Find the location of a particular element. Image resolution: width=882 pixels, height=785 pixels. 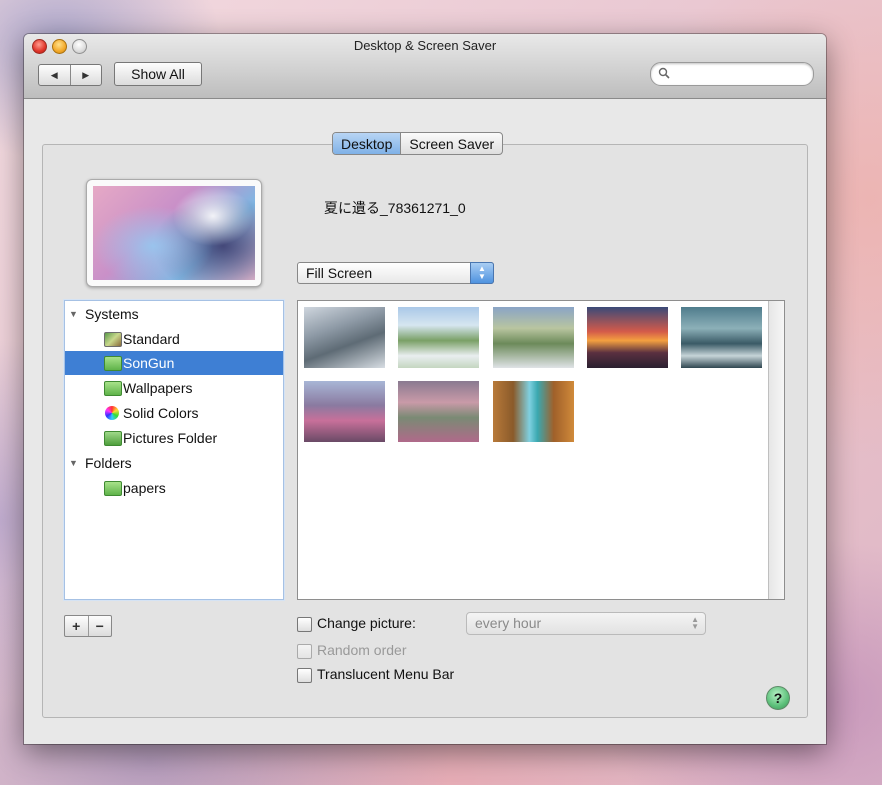

back-button: ◀ is located at coordinates (54, 75).